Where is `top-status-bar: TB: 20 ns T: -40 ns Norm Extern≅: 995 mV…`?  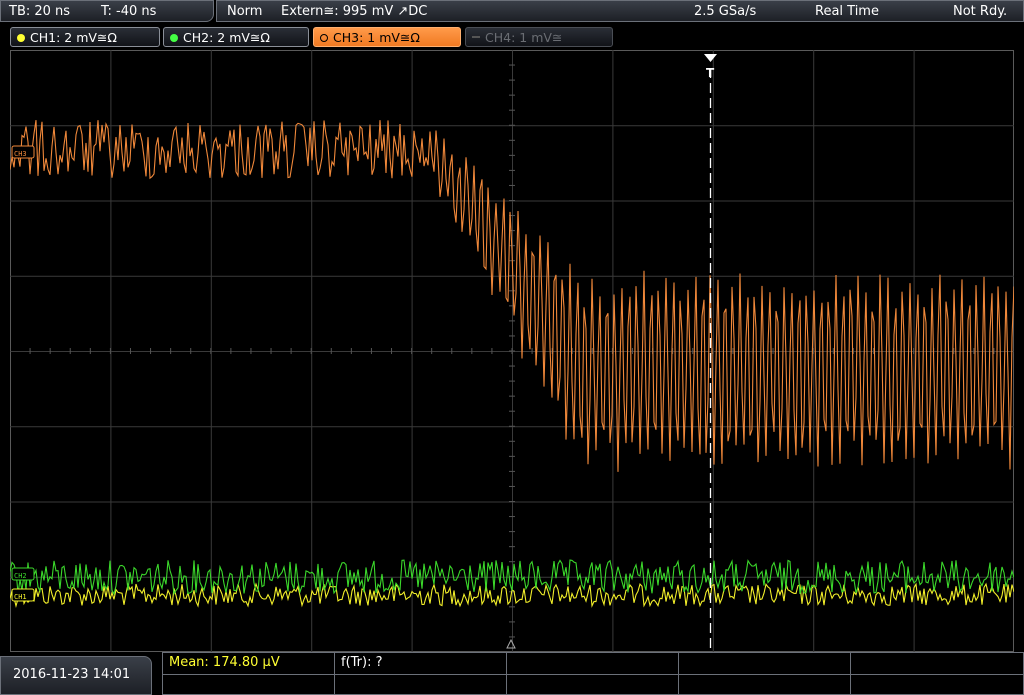
top-status-bar: TB: 20 ns T: -40 ns Norm Extern≅: 995 mV… is located at coordinates (512, 12).